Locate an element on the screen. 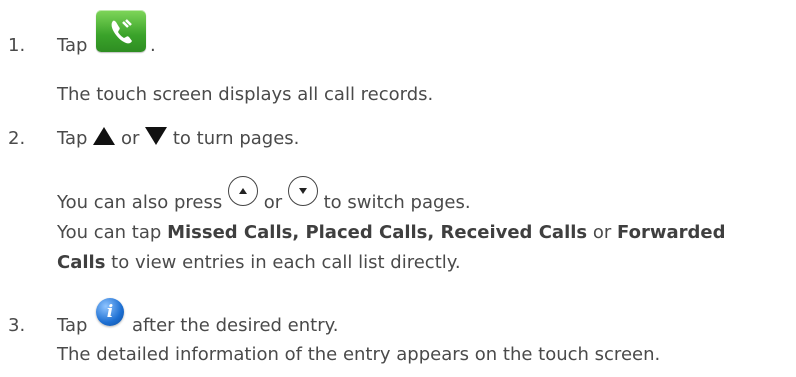  up-navigation-key-icon is located at coordinates (242, 191).